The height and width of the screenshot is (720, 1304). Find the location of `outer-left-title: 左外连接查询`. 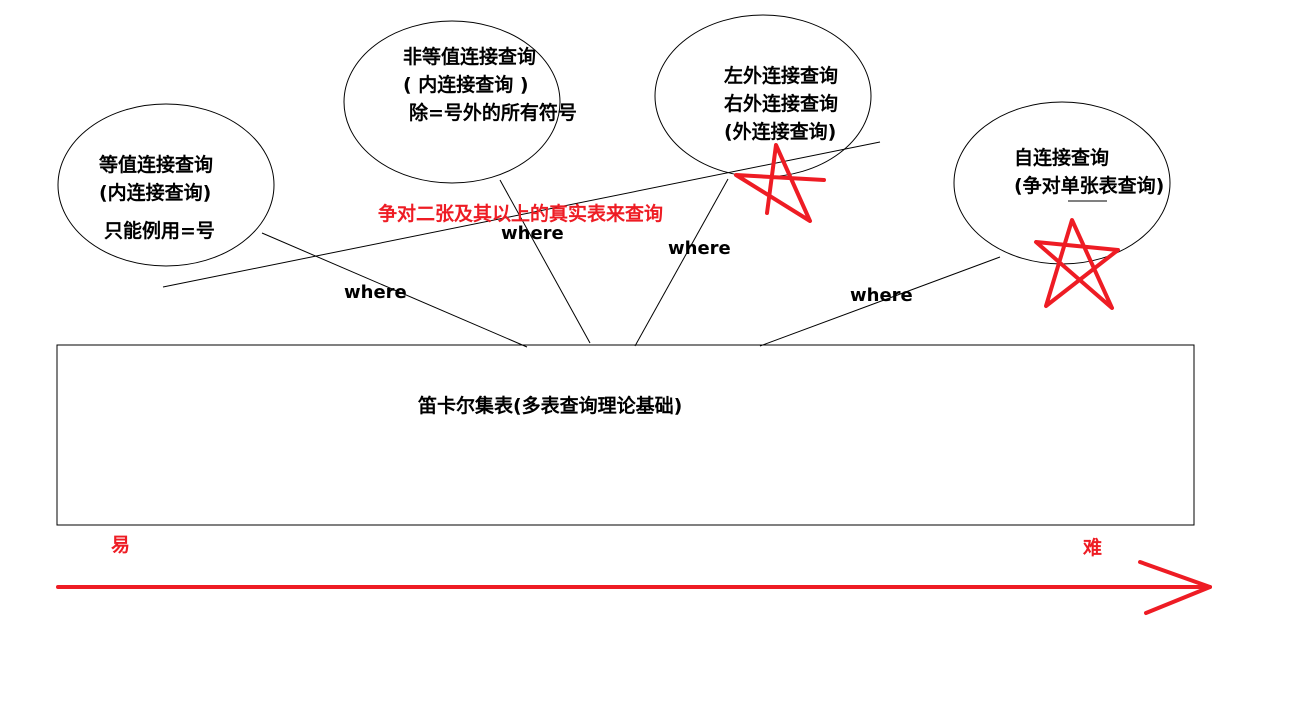

outer-left-title: 左外连接查询 is located at coordinates (781, 76).